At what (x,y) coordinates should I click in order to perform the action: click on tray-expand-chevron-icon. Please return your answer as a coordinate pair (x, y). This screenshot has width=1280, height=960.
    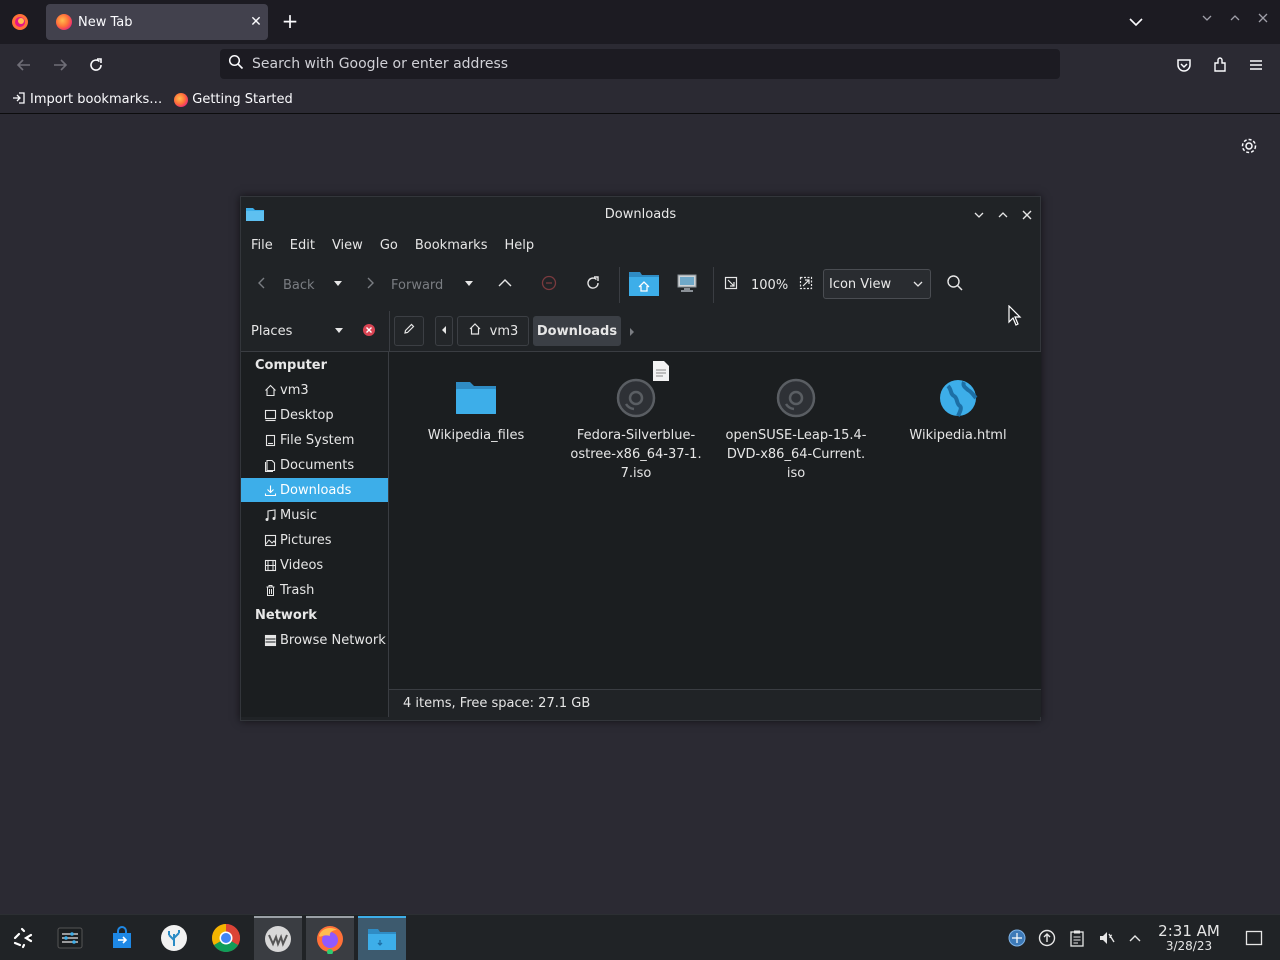
    Looking at the image, I should click on (1135, 938).